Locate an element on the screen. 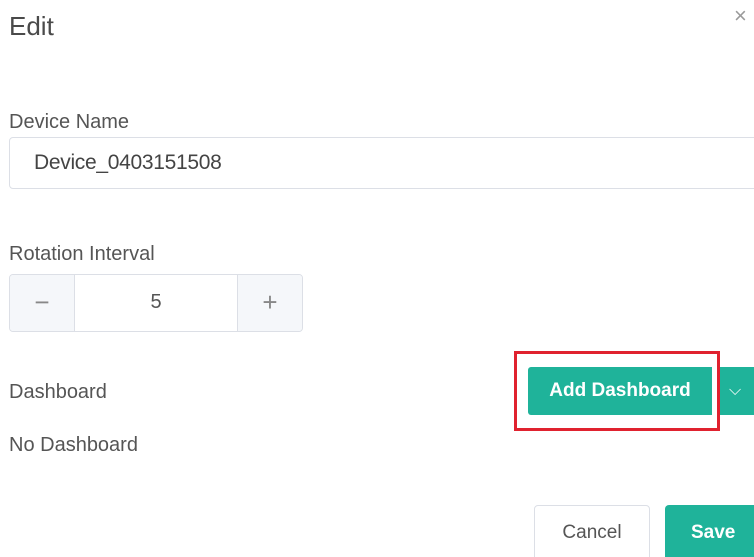  close-icon: × is located at coordinates (744, 16).